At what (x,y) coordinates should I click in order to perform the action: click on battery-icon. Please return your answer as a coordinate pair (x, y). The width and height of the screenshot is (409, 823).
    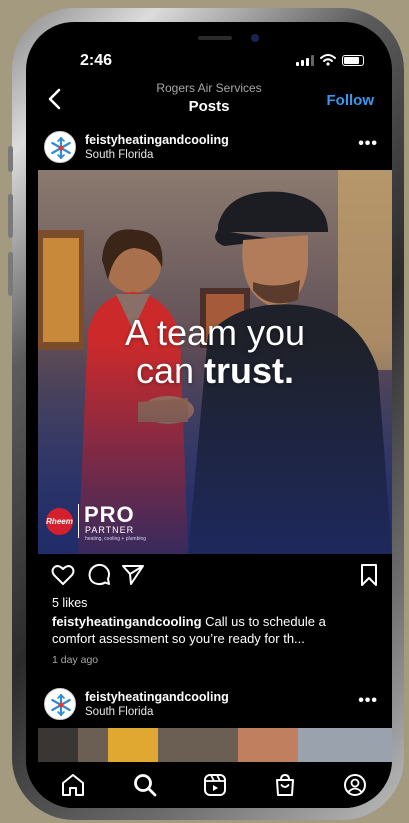
    Looking at the image, I should click on (353, 60).